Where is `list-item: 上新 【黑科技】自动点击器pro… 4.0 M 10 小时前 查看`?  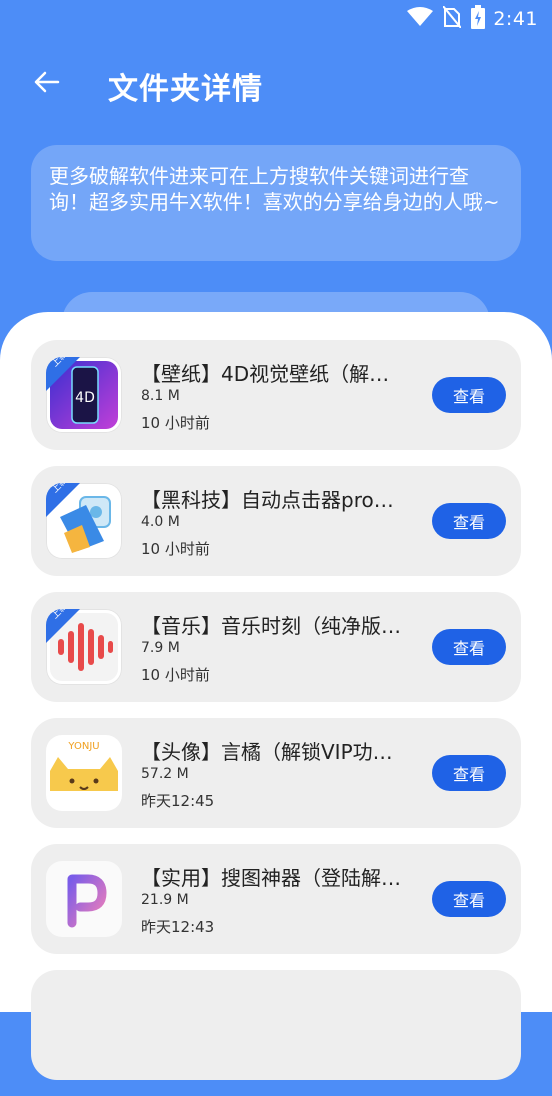
list-item: 上新 【黑科技】自动点击器pro… 4.0 M 10 小时前 查看 is located at coordinates (276, 521).